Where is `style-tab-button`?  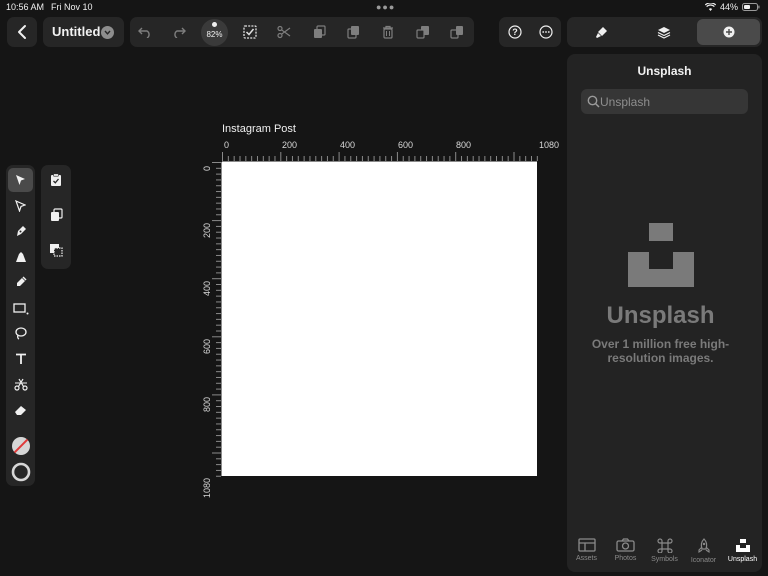 style-tab-button is located at coordinates (601, 32).